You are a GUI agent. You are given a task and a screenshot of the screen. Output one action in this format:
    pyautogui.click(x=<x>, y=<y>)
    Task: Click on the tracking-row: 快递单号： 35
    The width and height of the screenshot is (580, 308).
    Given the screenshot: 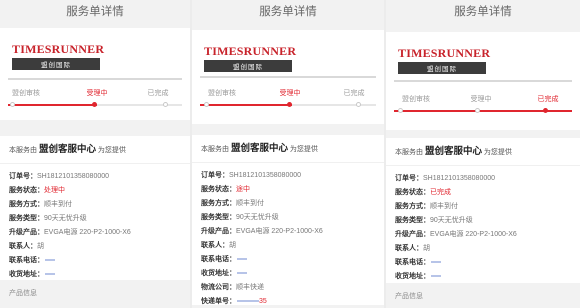 What is the action you would take?
    pyautogui.click(x=234, y=301)
    